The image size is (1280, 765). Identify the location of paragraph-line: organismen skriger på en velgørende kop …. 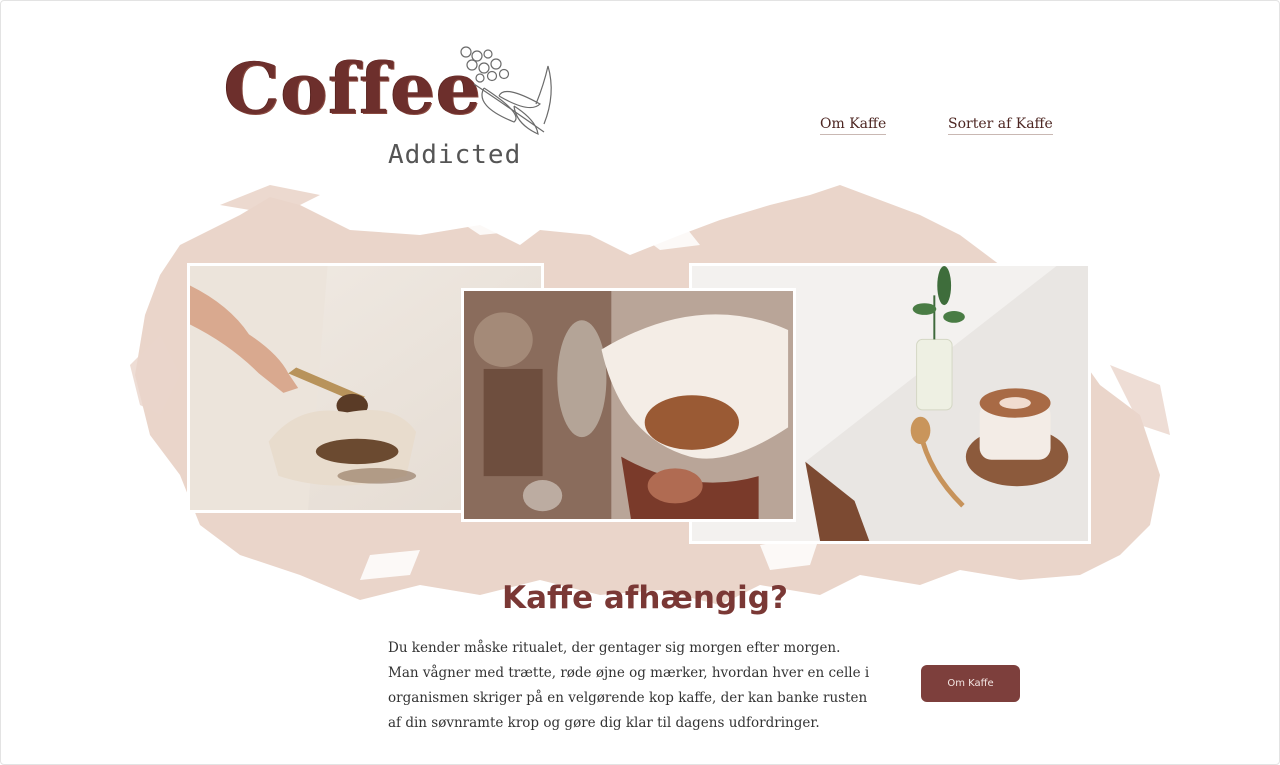
(628, 698).